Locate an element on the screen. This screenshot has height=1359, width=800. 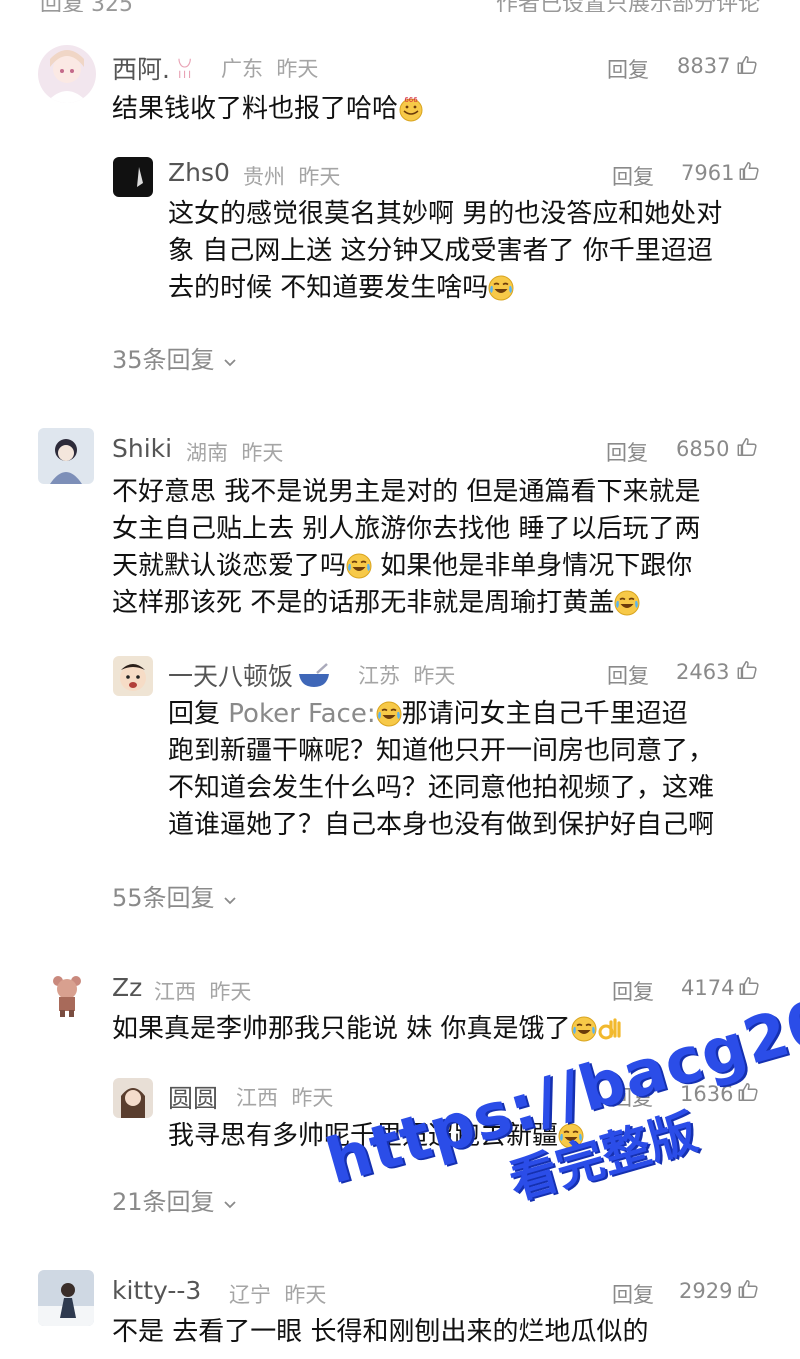
text-line: 这女的感觉很莫名其妙啊 男的也没答应和她处对 is located at coordinates (445, 214).